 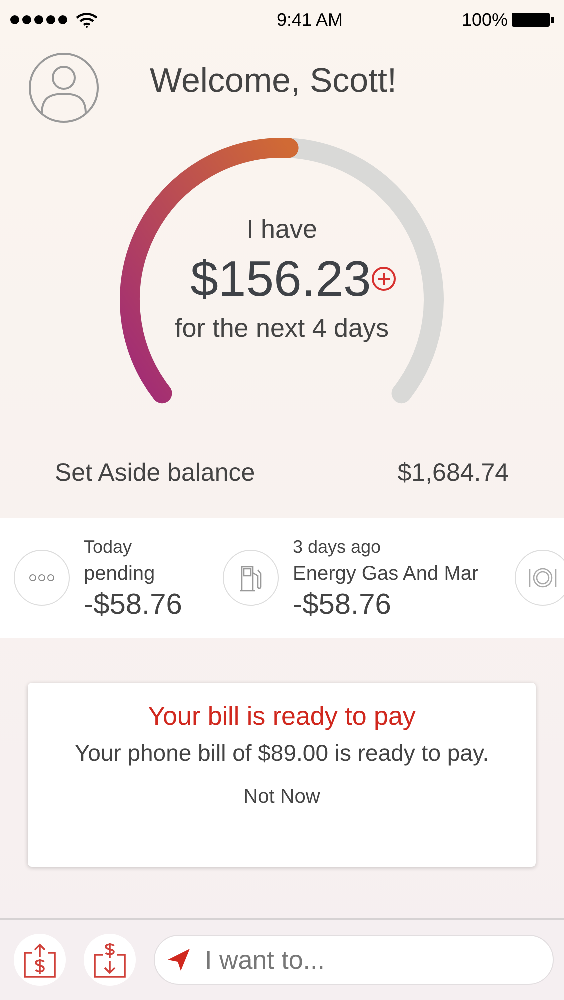 I want to click on transaction-date: 3 days ago, so click(x=337, y=547).